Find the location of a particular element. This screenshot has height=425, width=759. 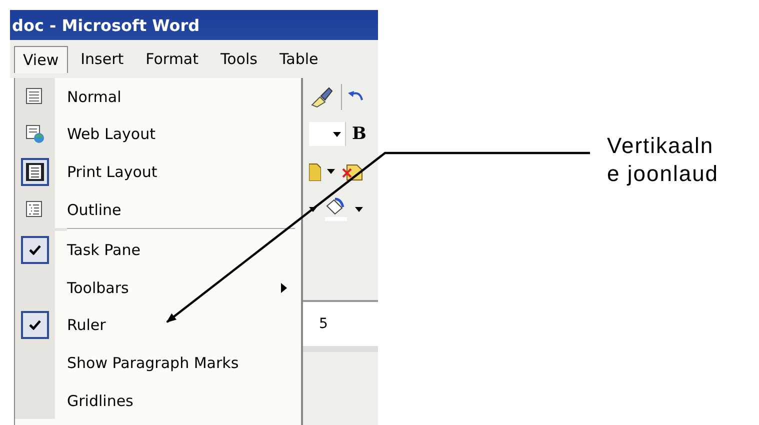

menu-item: Web Layout is located at coordinates (158, 135).